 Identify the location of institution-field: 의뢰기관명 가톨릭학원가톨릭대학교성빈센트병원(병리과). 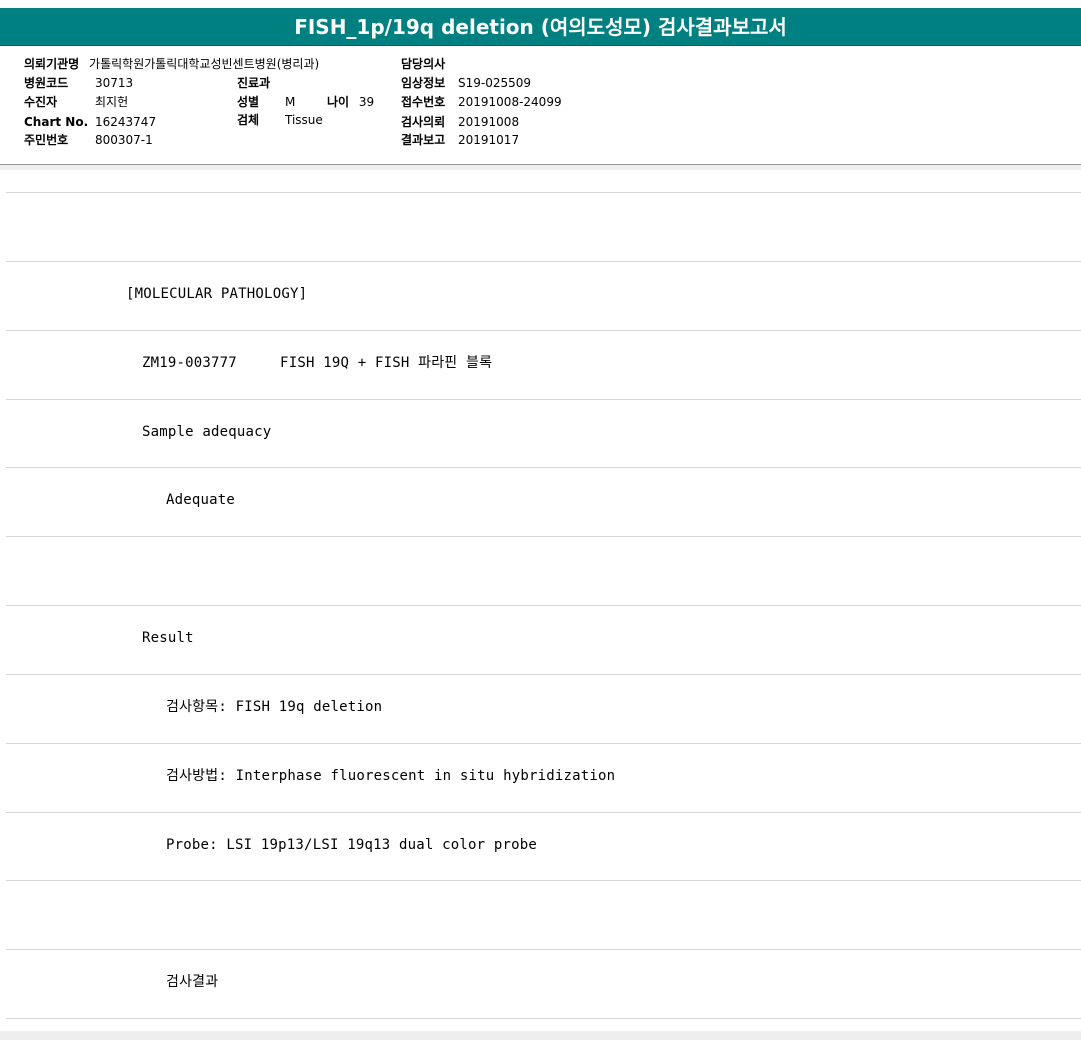
(171, 64).